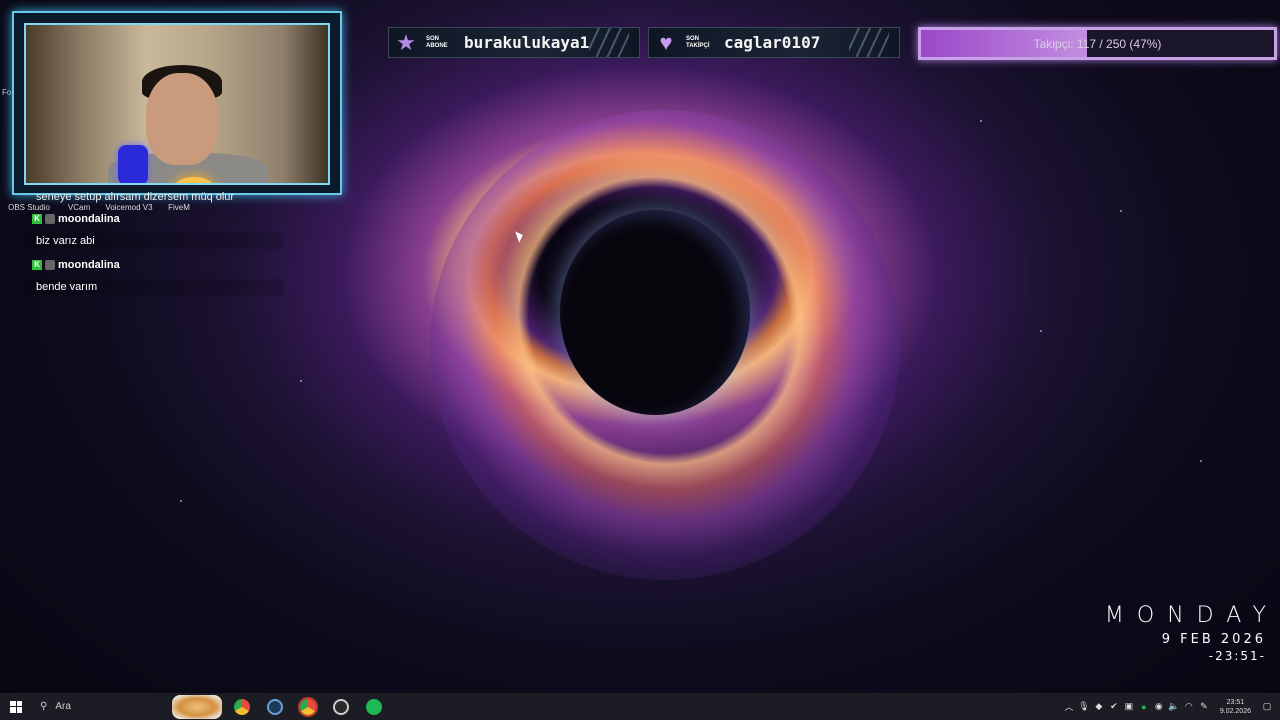 The height and width of the screenshot is (720, 1280). I want to click on follower-goal-text: Takipçi: 117 / 250 (47%), so click(1097, 43).